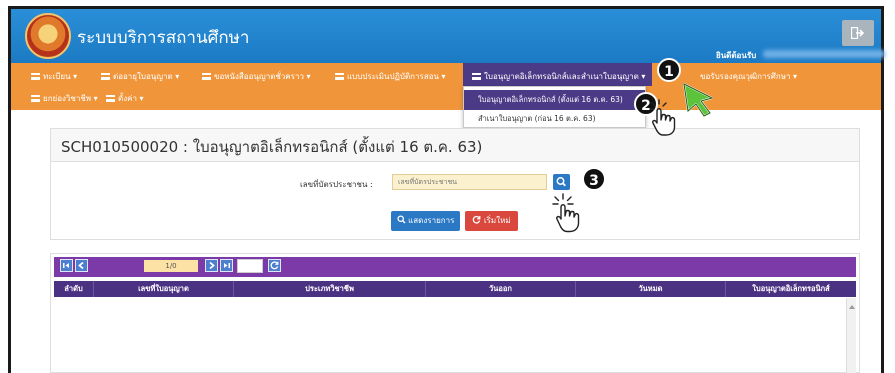  I want to click on pager-prev-button, so click(81, 265).